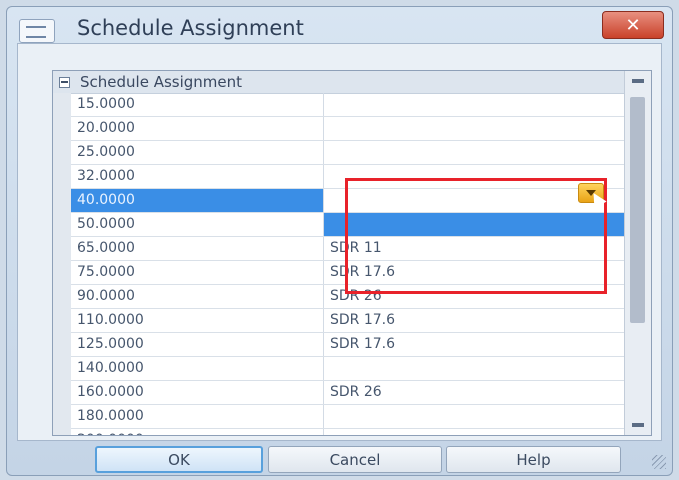 Image resolution: width=679 pixels, height=480 pixels. I want to click on collapse-icon, so click(64, 82).